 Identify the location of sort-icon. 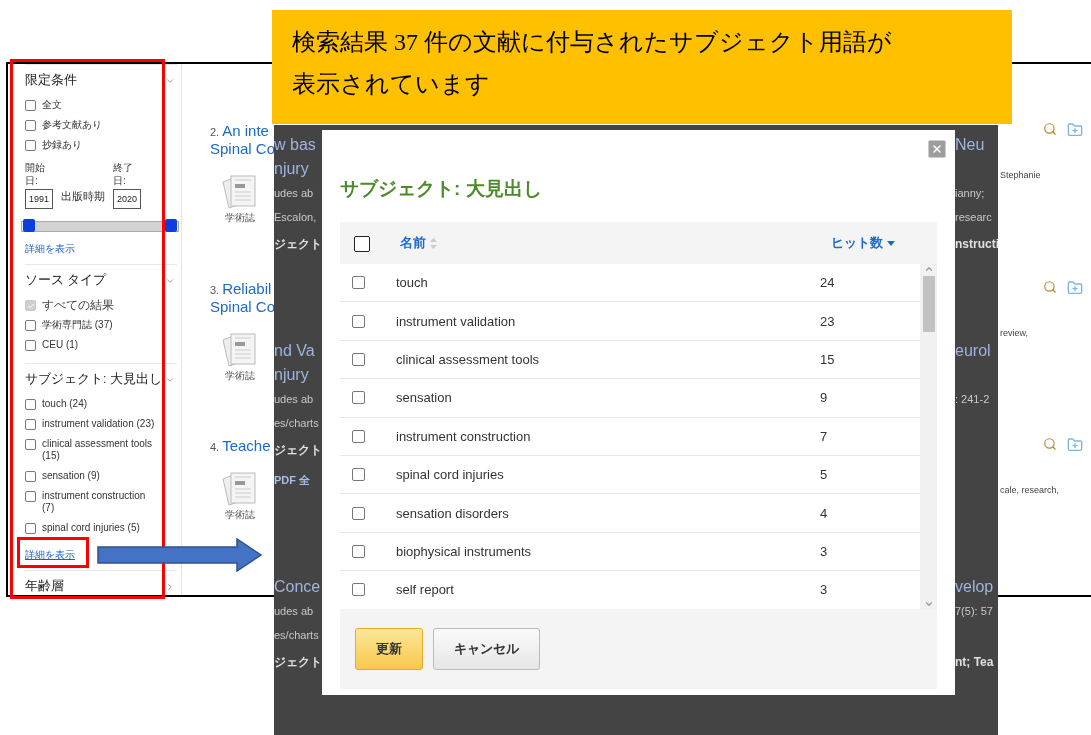
(433, 243).